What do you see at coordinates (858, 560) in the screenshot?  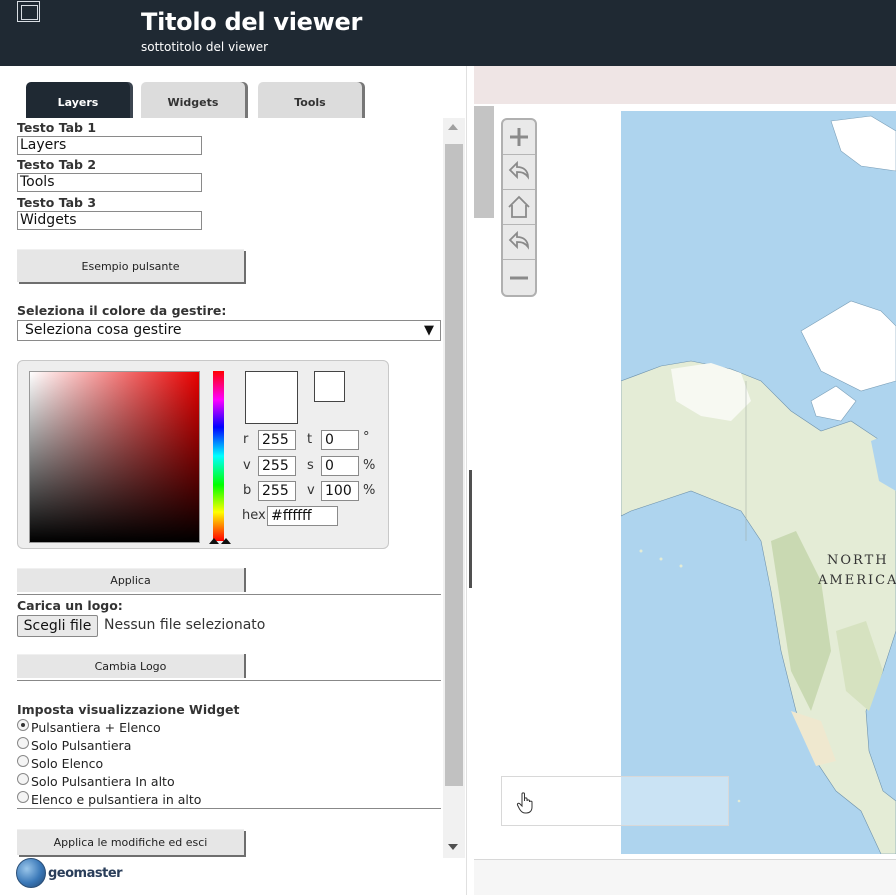 I see `map-label-north: NORTH` at bounding box center [858, 560].